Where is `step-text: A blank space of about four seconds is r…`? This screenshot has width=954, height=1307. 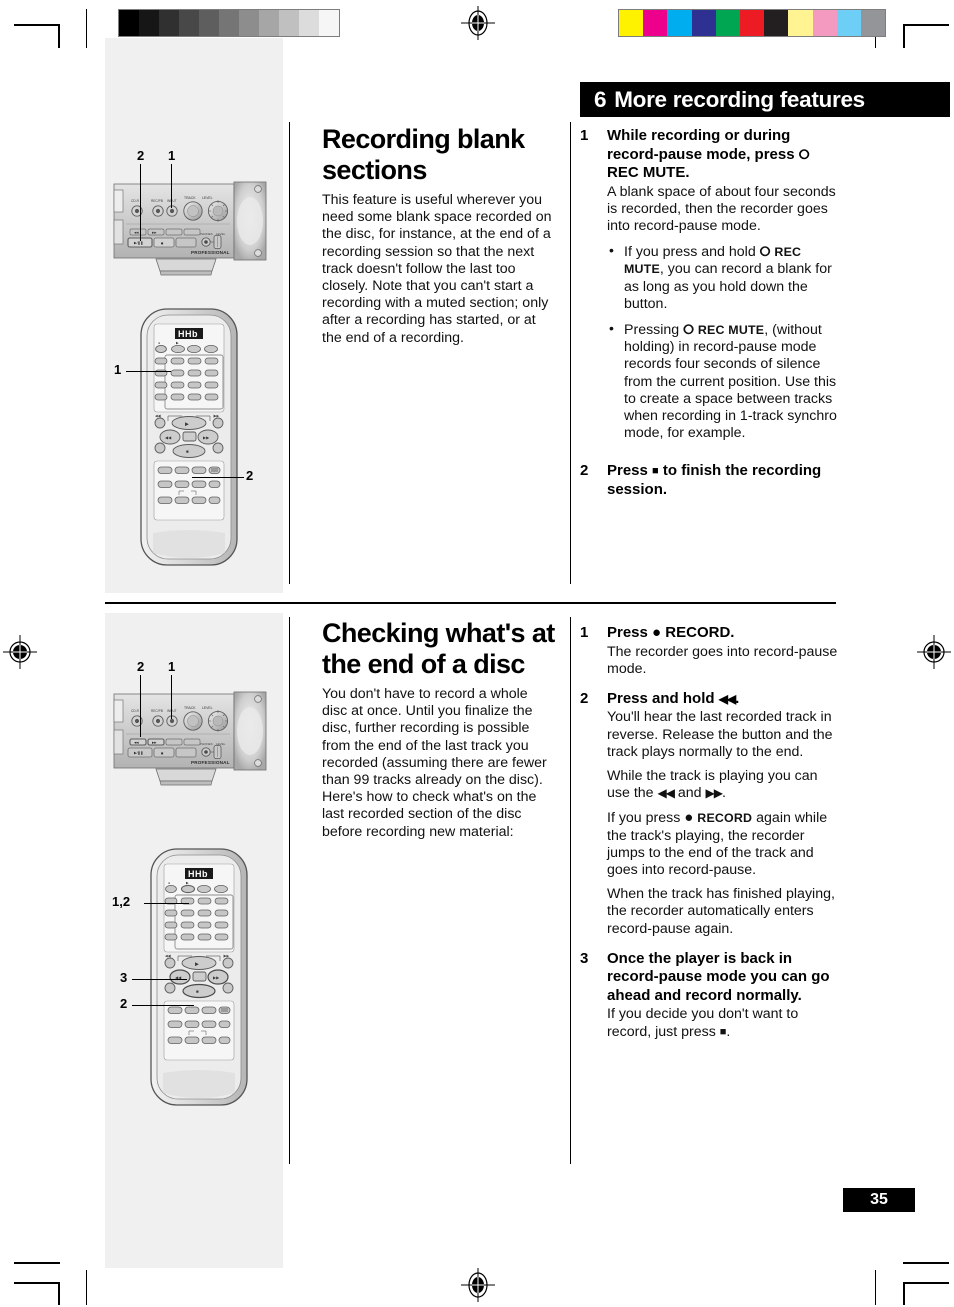 step-text: A blank space of about four seconds is r… is located at coordinates (721, 208).